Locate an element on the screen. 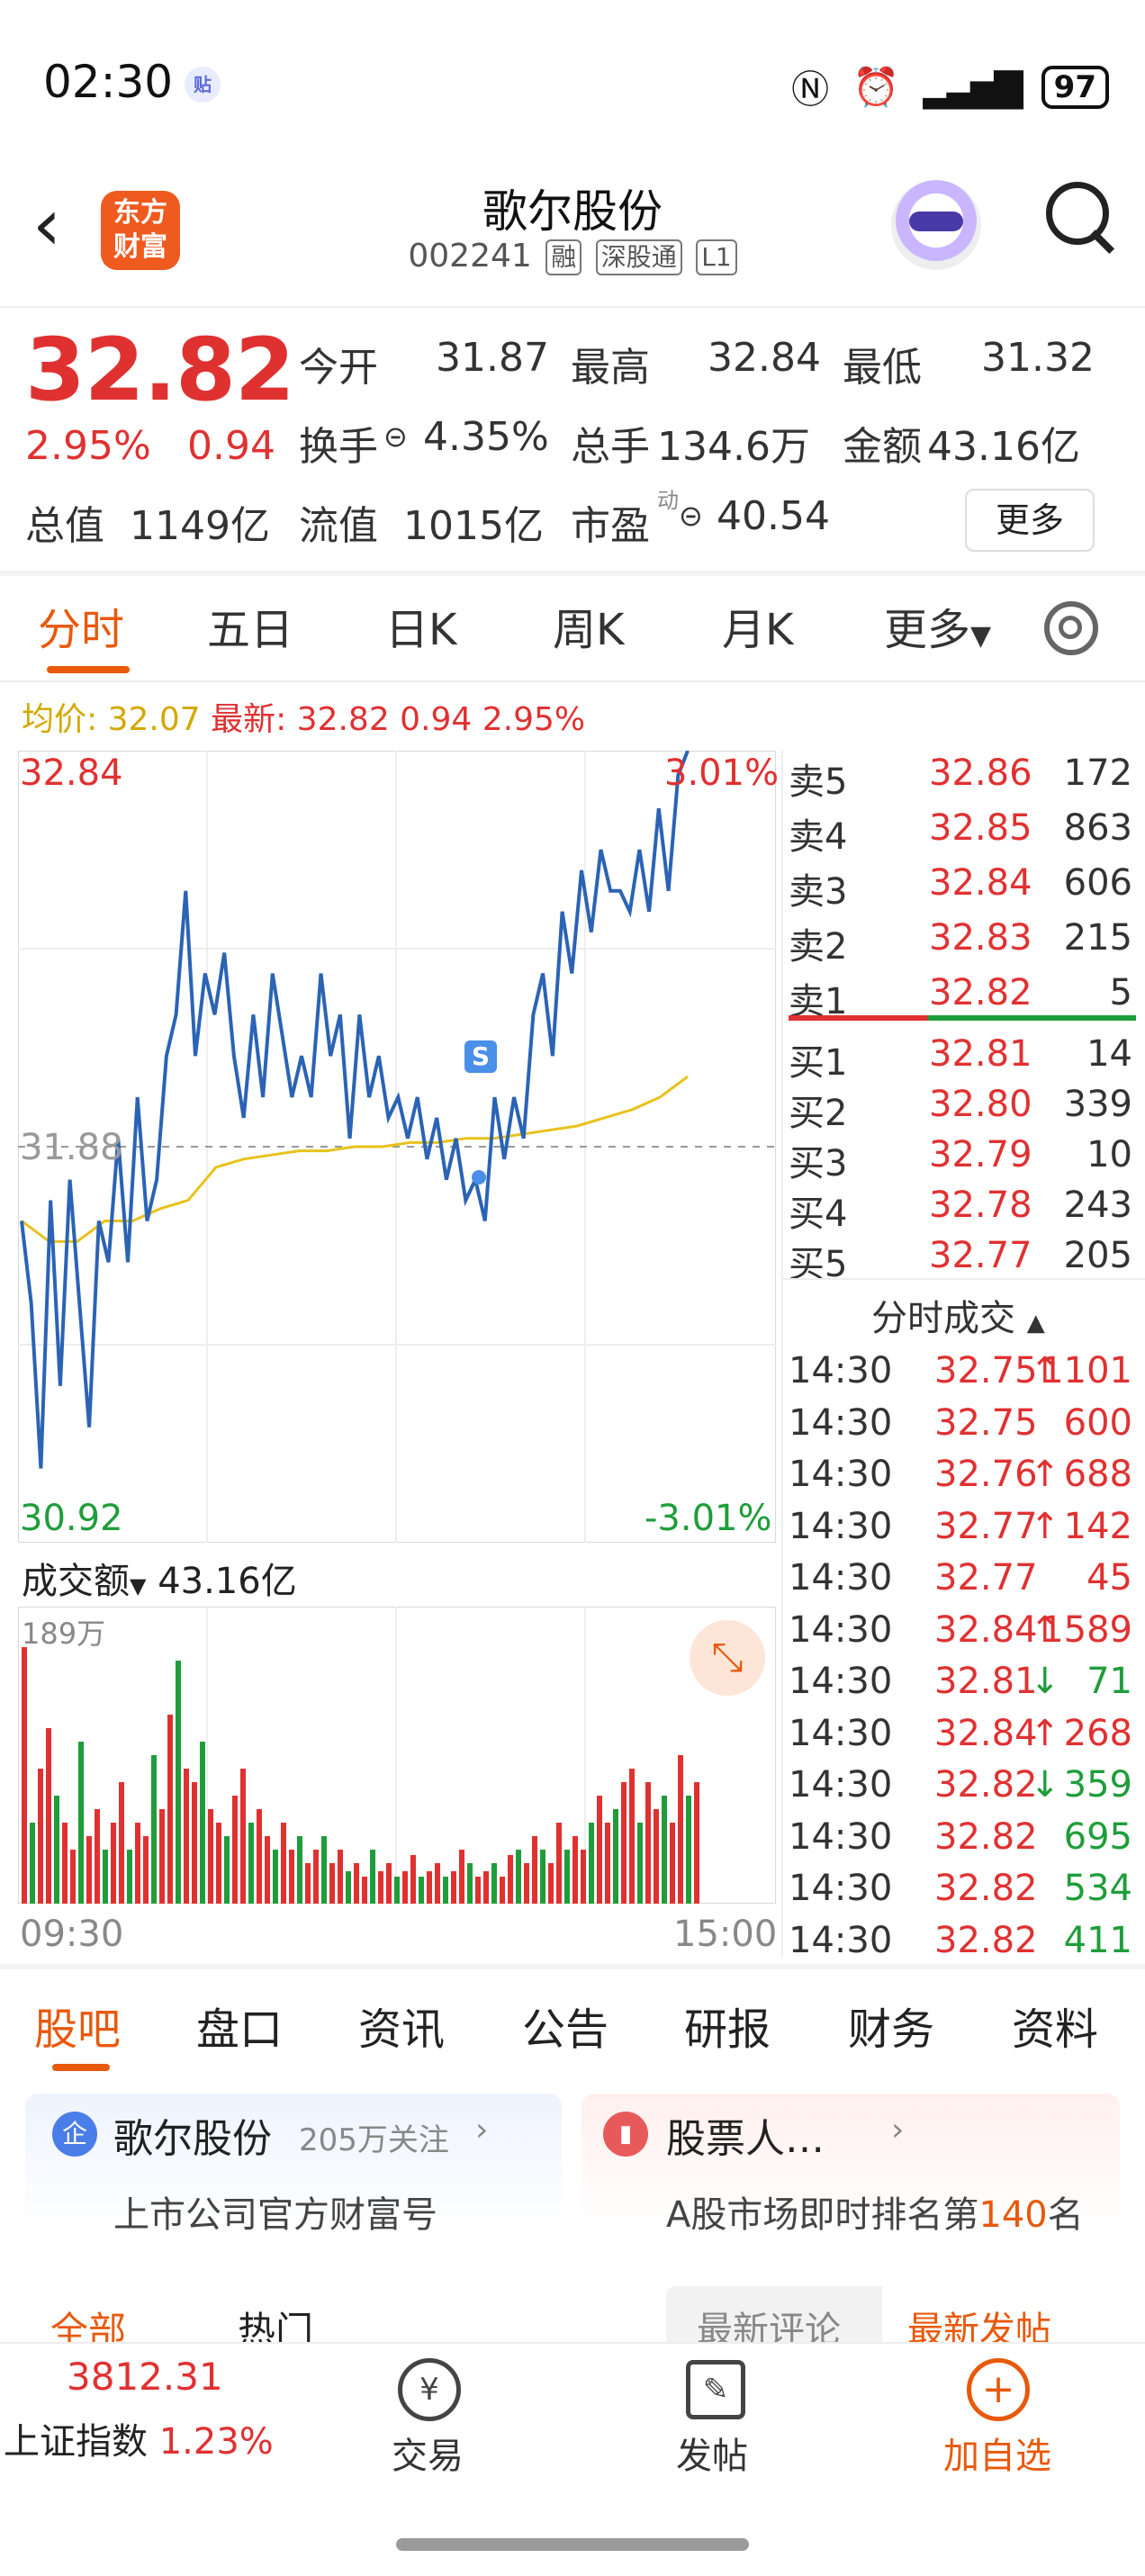  volume-type-label: 成交额 is located at coordinates (76, 1581).